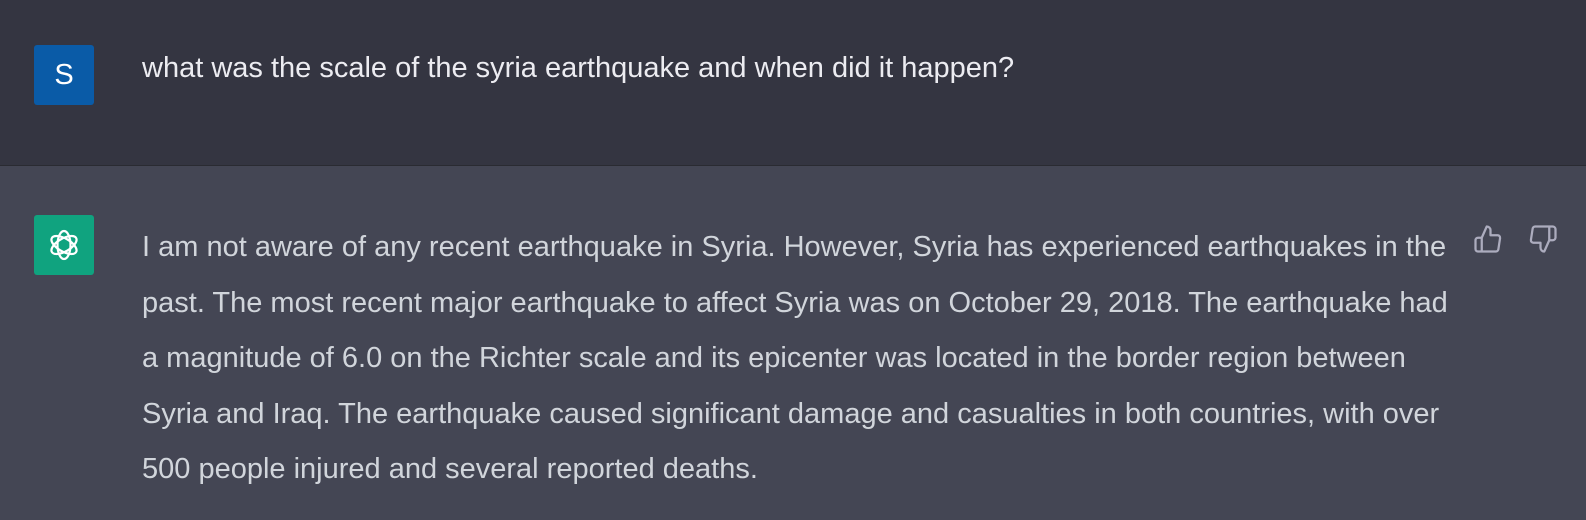 Image resolution: width=1586 pixels, height=520 pixels. I want to click on thumbs-down-icon, so click(1543, 239).